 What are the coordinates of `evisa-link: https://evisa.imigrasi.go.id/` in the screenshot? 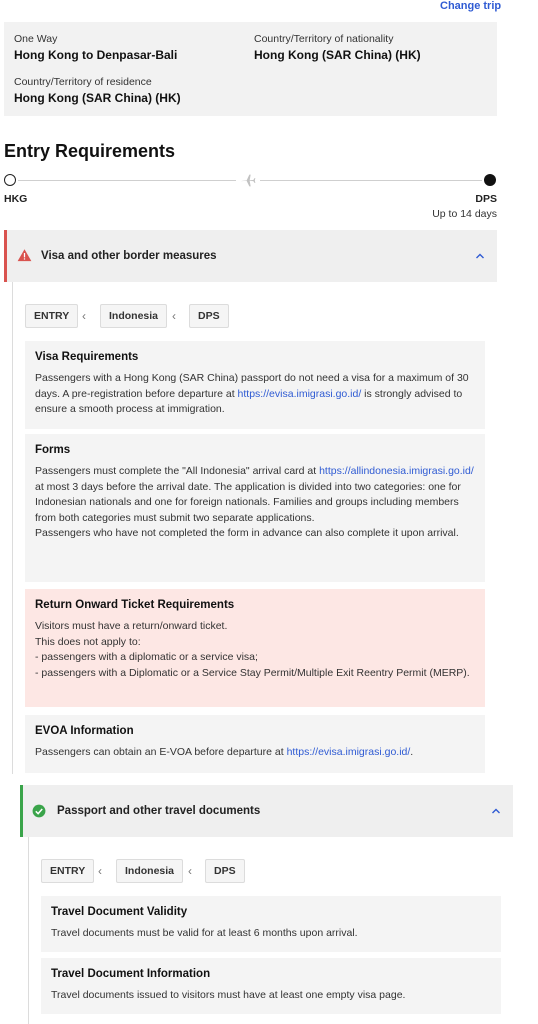 It's located at (300, 394).